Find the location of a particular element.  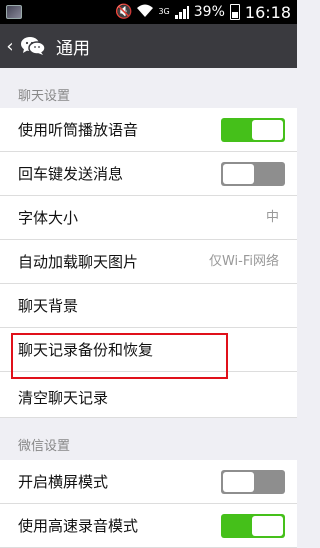

wechat-icon is located at coordinates (33, 46).